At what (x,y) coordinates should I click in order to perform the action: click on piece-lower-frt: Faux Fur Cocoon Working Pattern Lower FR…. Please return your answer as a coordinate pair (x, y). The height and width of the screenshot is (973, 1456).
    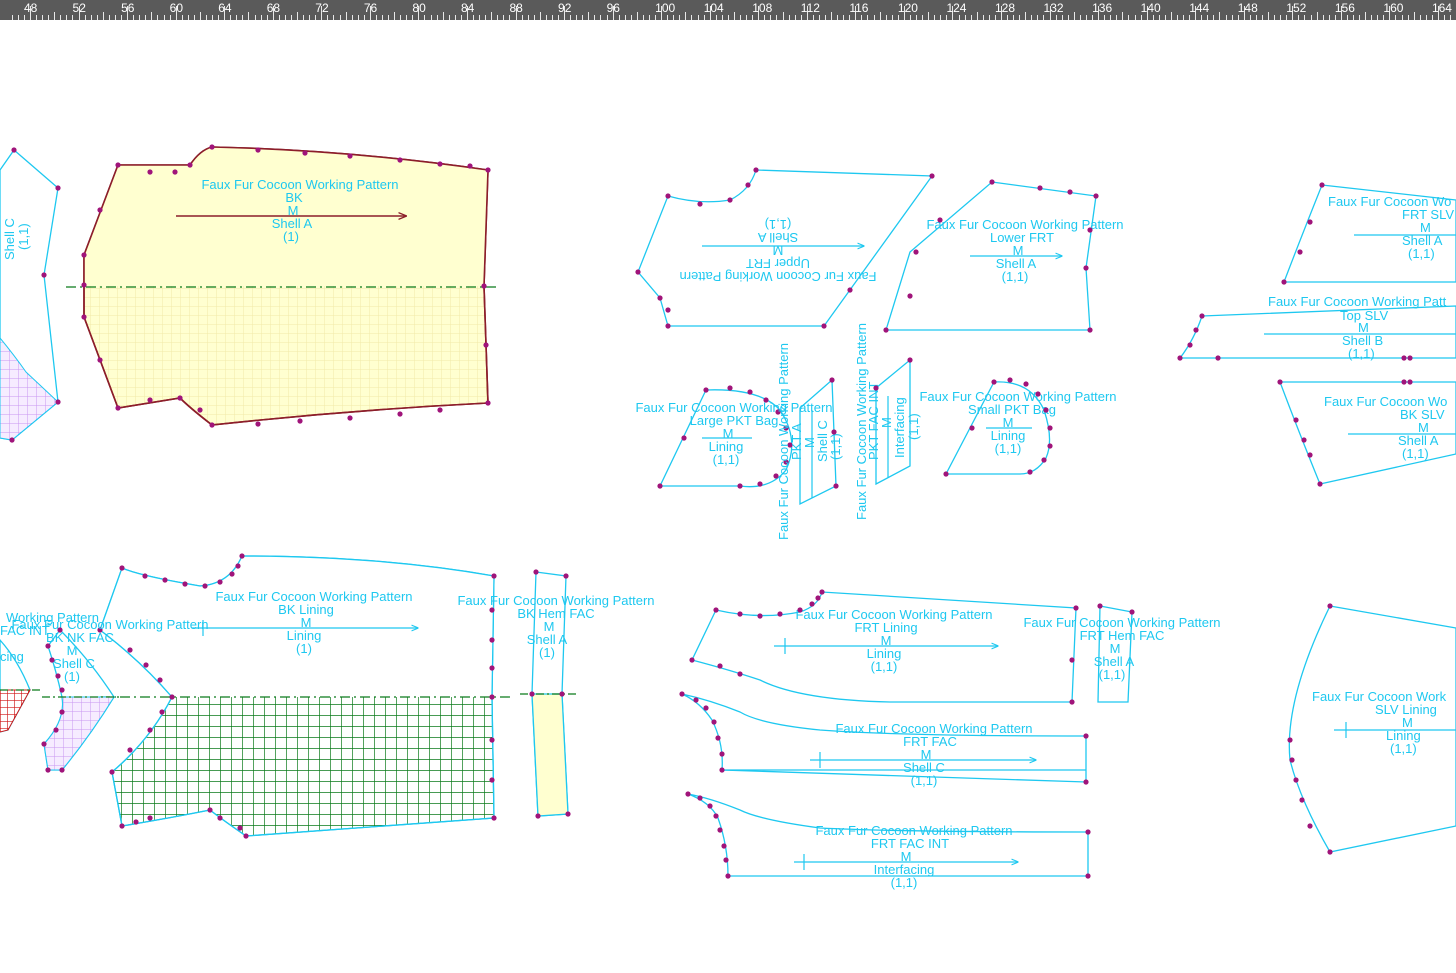
    Looking at the image, I should click on (1003, 256).